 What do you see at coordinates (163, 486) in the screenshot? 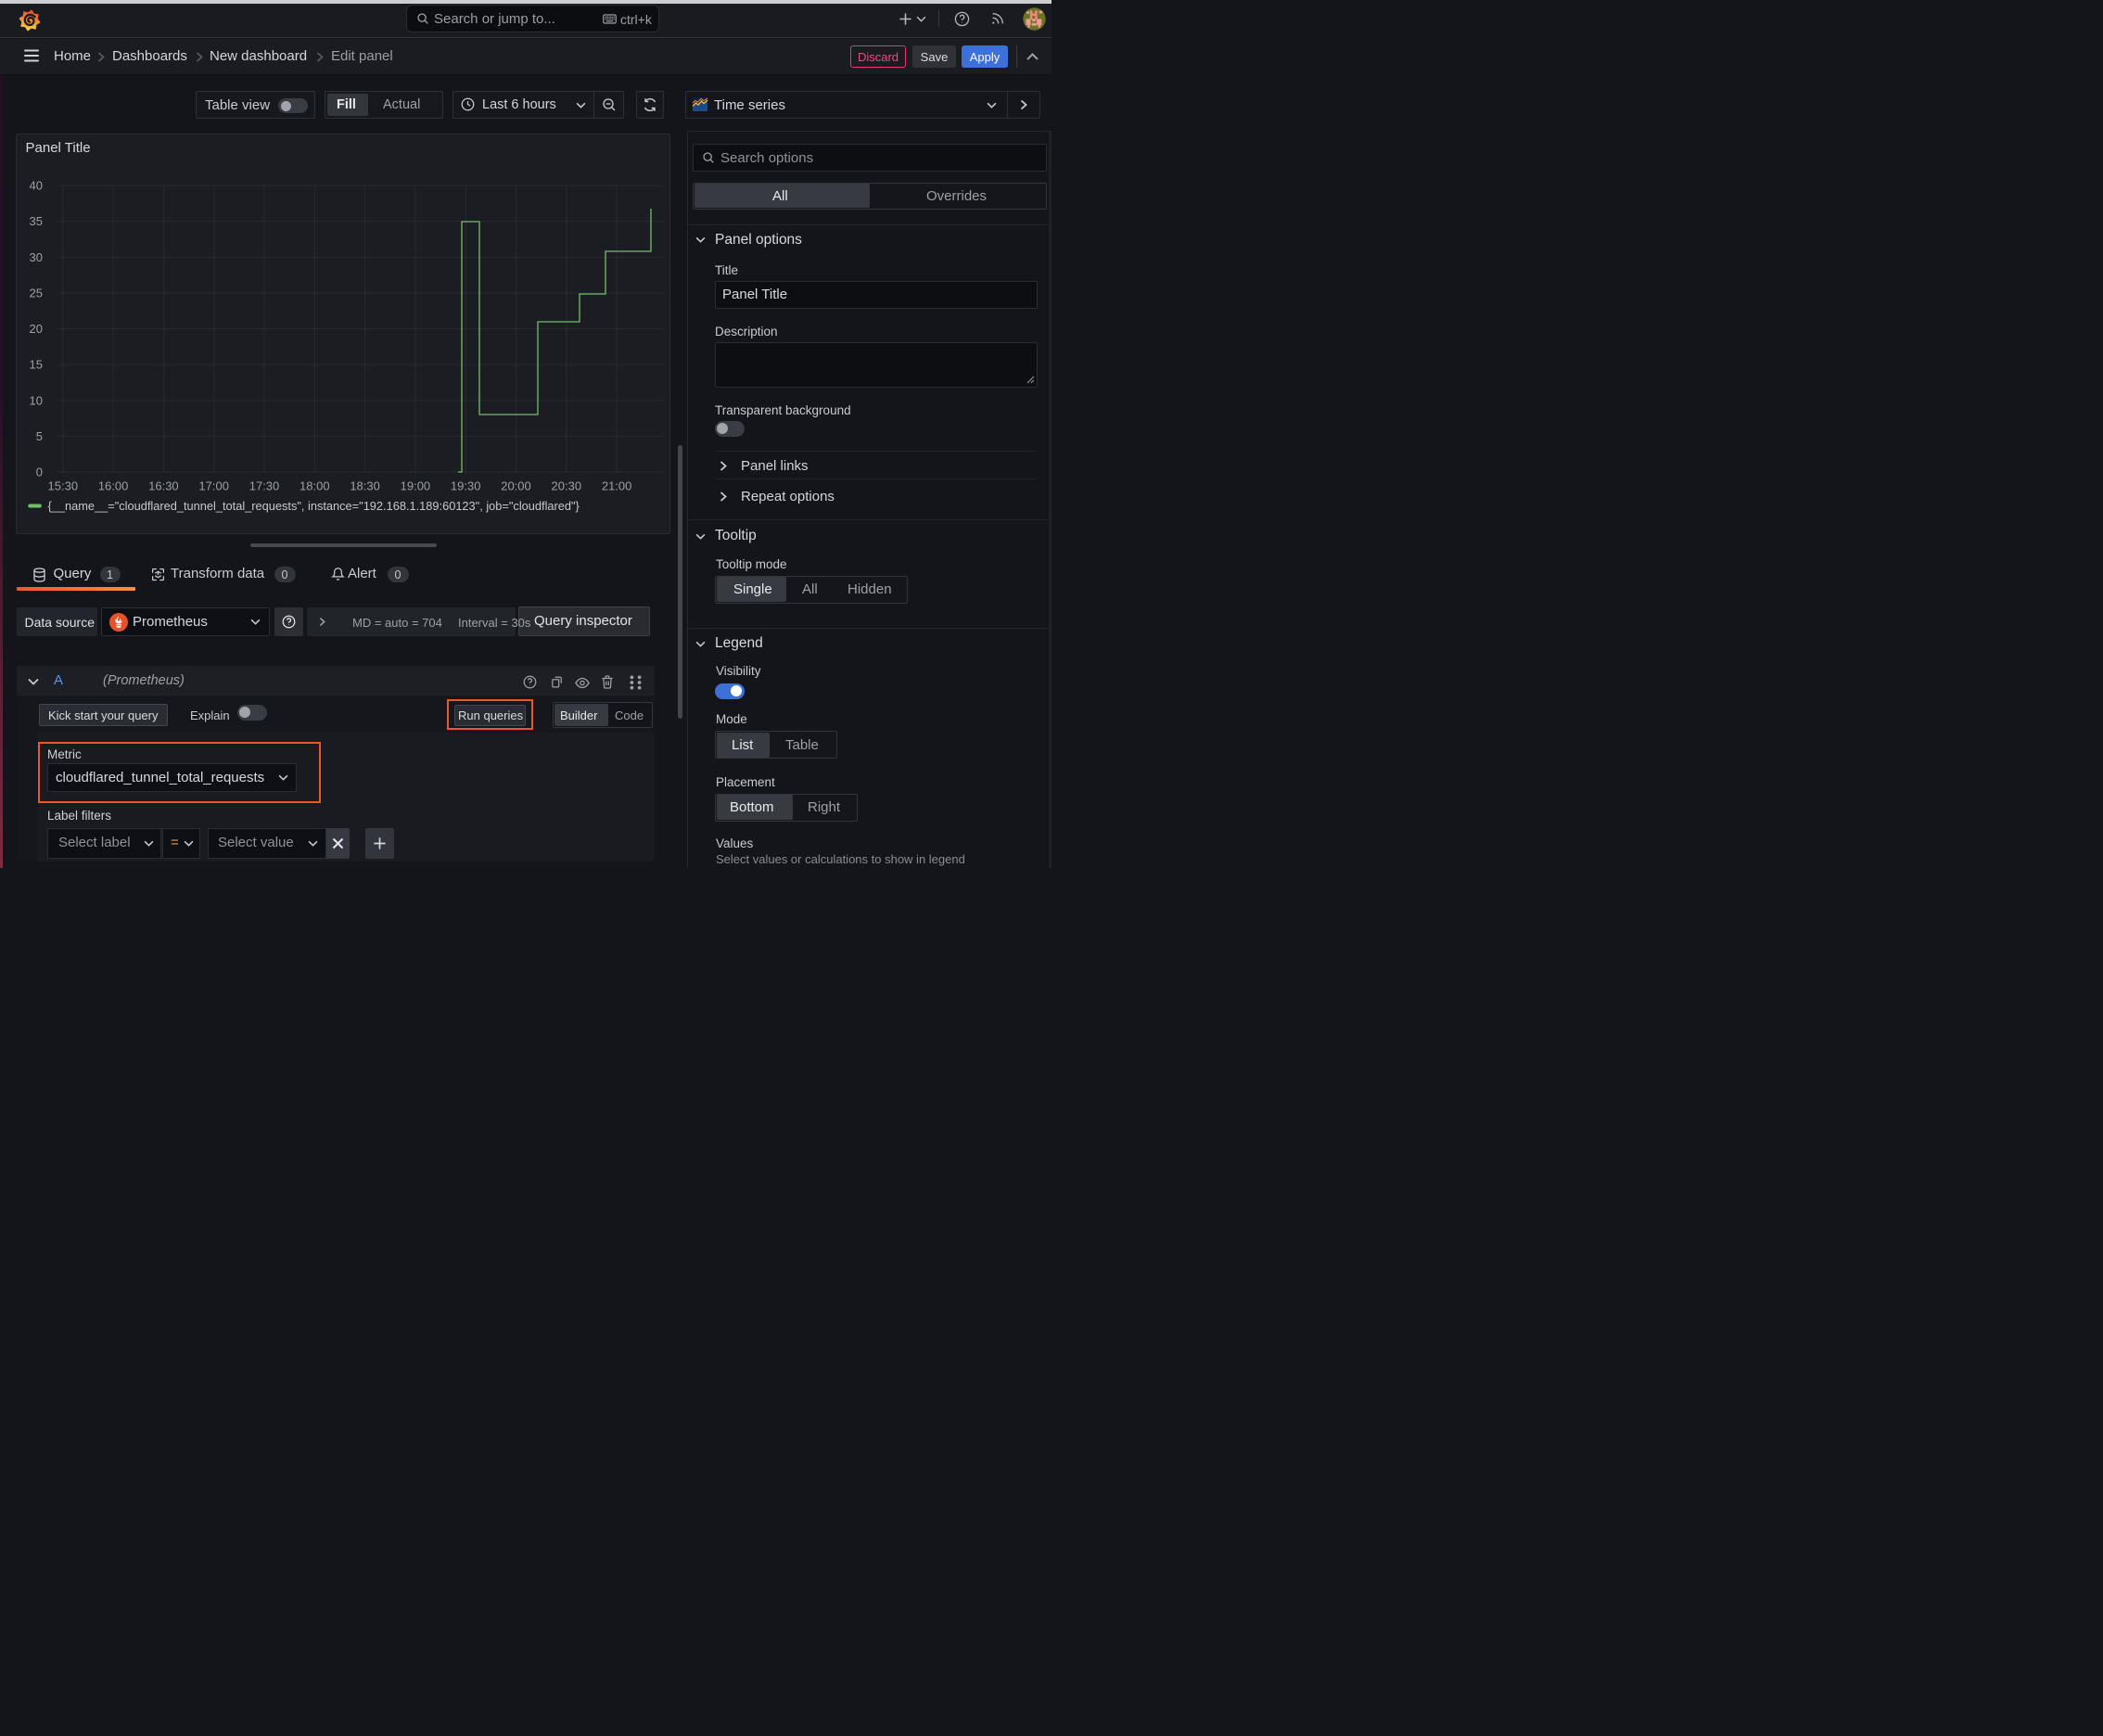
I see `svg-text: 16:30` at bounding box center [163, 486].